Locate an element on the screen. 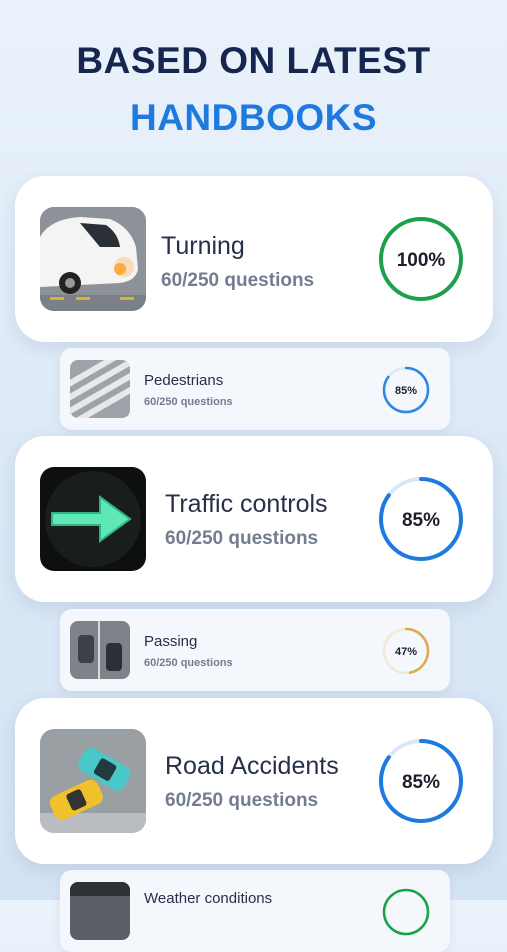  car-turning-photo-icon is located at coordinates (93, 259).